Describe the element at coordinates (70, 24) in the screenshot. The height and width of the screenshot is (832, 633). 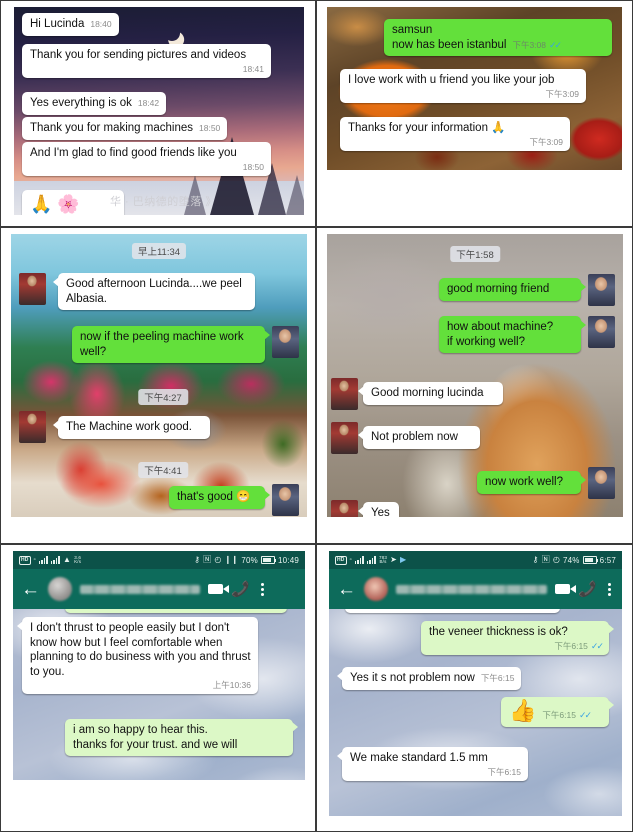
I see `chat-bubble: Hi Lucinda 18:40` at that location.